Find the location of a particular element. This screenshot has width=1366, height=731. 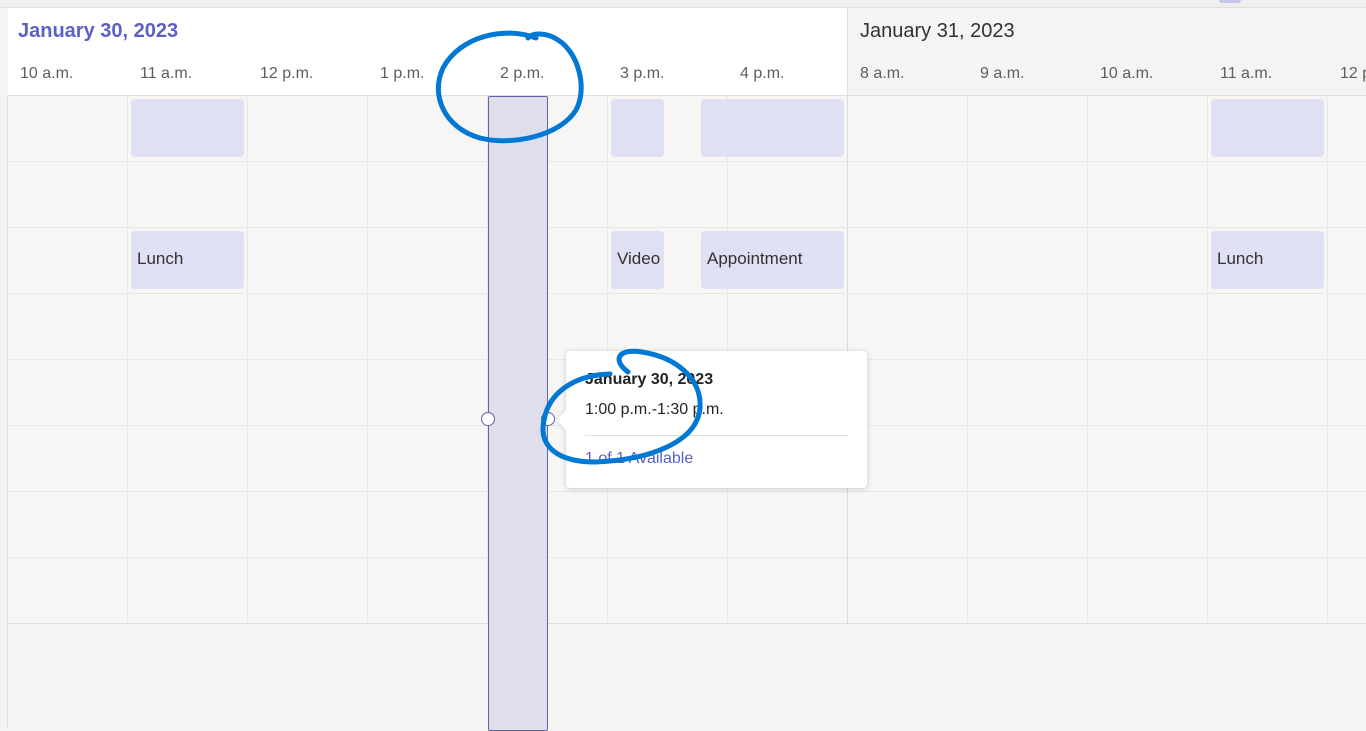

hour-label: 4 p.m. is located at coordinates (762, 73).